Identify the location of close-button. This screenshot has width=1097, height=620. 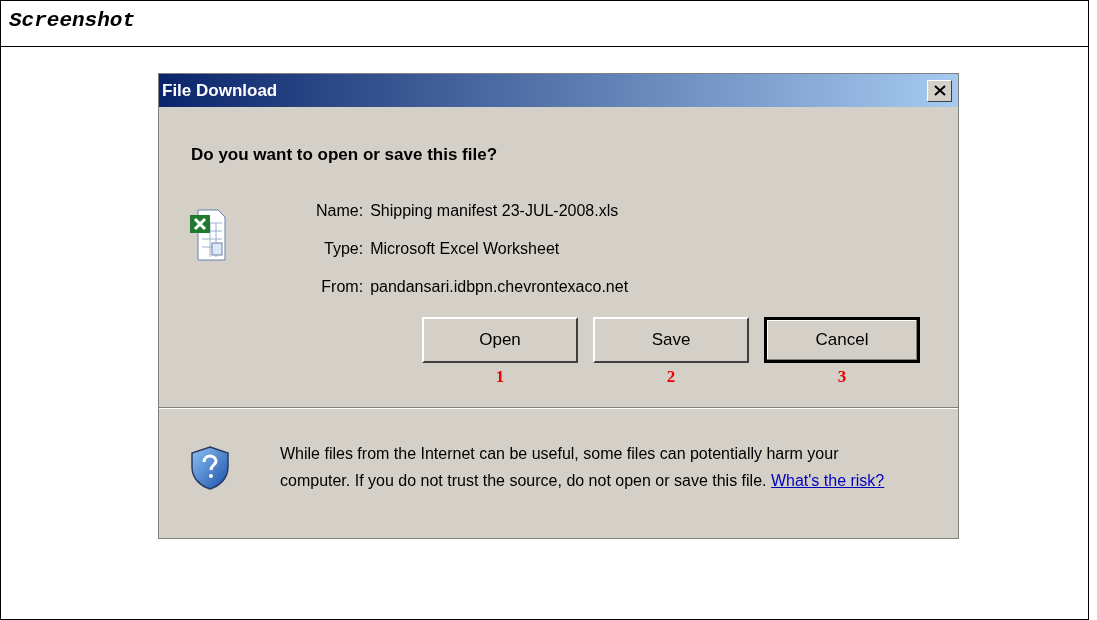
(939, 90).